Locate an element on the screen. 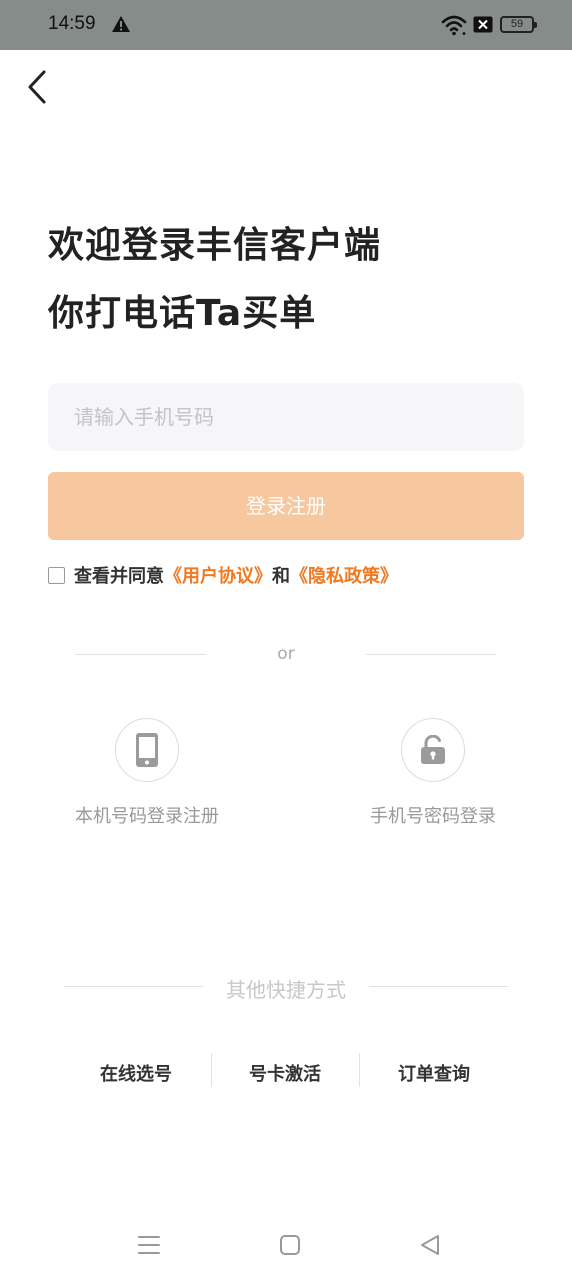  status-time: 14:59 is located at coordinates (72, 23).